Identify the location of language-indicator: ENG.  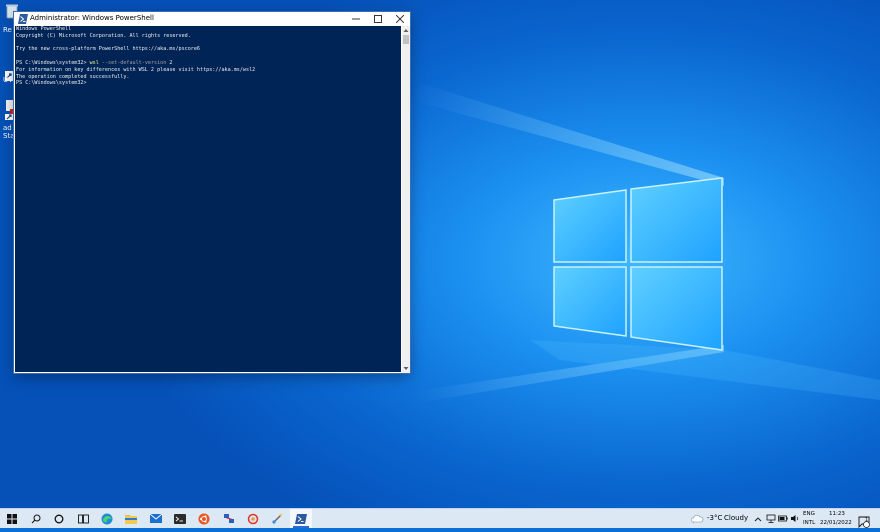
(809, 514).